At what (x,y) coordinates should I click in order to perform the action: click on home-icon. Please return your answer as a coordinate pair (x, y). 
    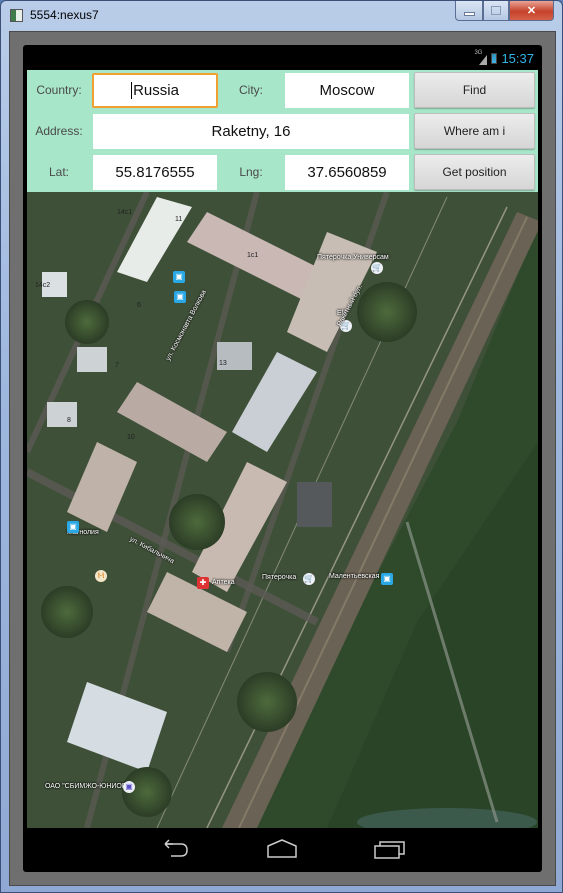
    Looking at the image, I should click on (282, 849).